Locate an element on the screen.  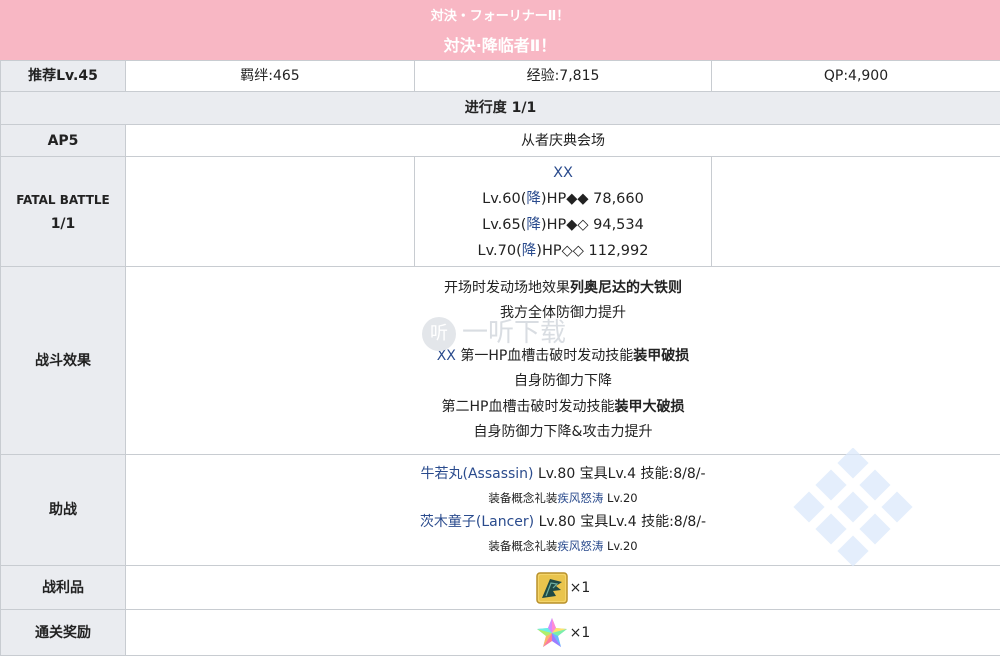
effect-line: 开场时发动场地效果列奥尼达的大铁则 is located at coordinates (563, 289).